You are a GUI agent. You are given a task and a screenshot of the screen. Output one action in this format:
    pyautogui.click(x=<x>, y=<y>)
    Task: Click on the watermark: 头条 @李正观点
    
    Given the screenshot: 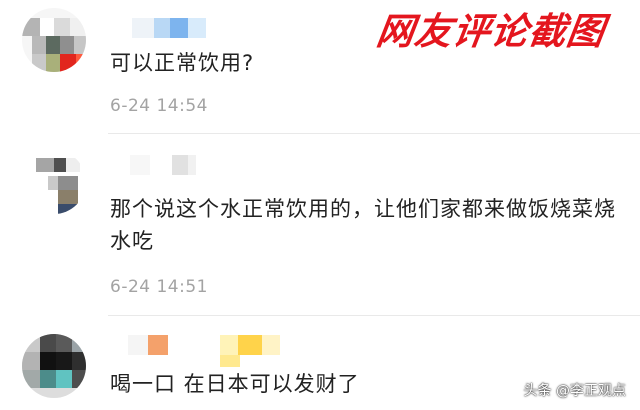 What is the action you would take?
    pyautogui.click(x=574, y=391)
    